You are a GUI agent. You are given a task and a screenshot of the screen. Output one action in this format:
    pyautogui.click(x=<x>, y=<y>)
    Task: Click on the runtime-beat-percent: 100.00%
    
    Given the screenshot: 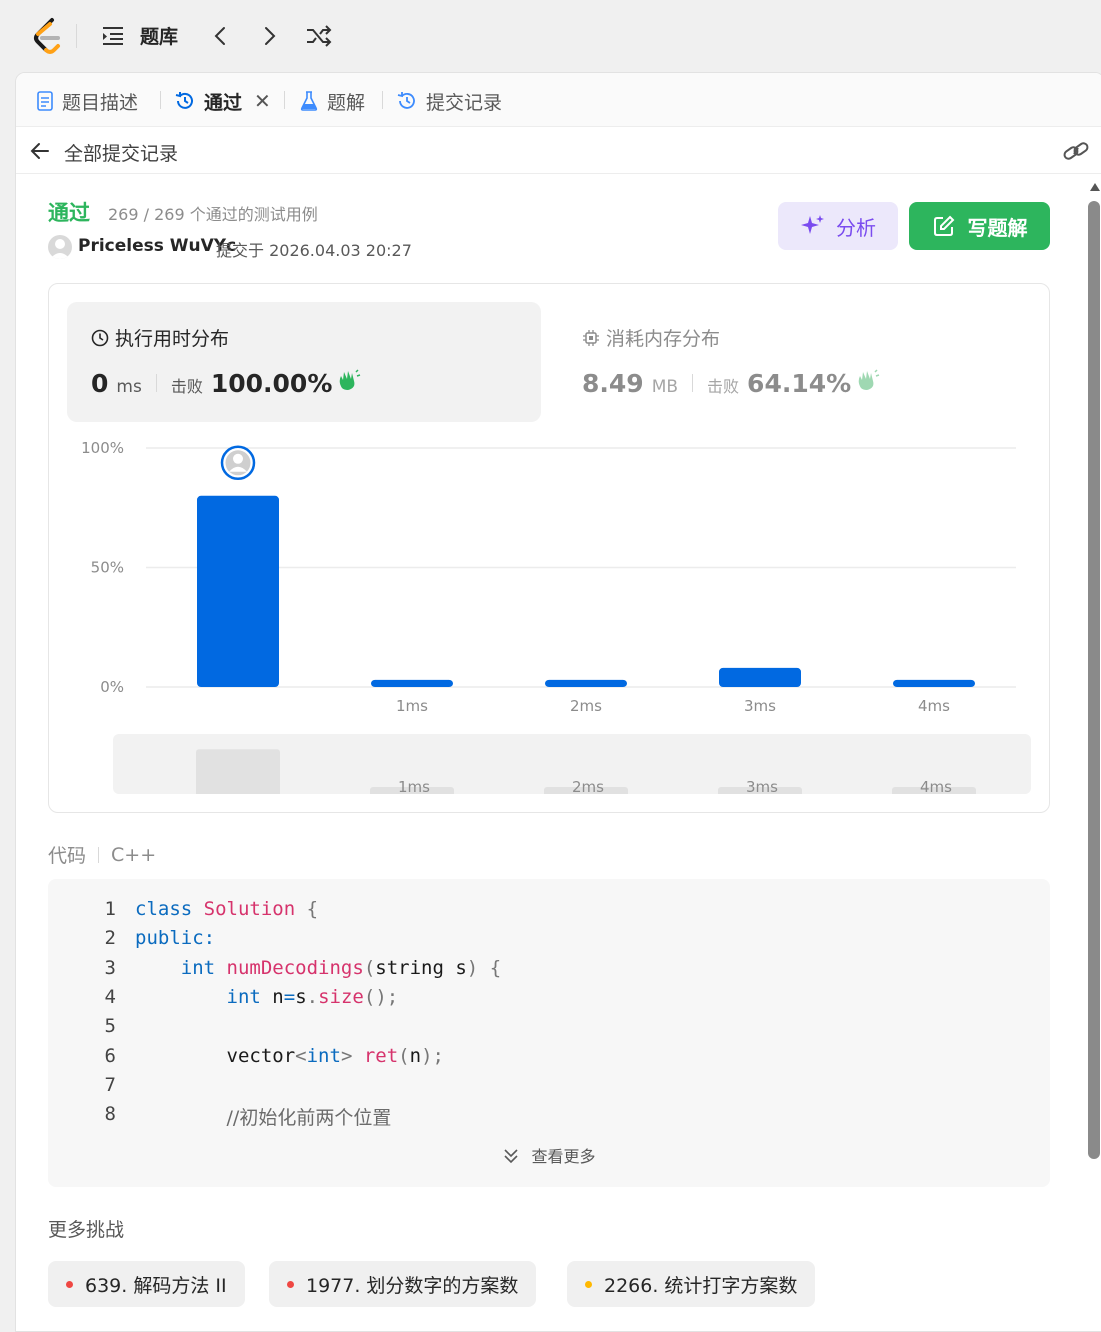 What is the action you would take?
    pyautogui.click(x=271, y=383)
    